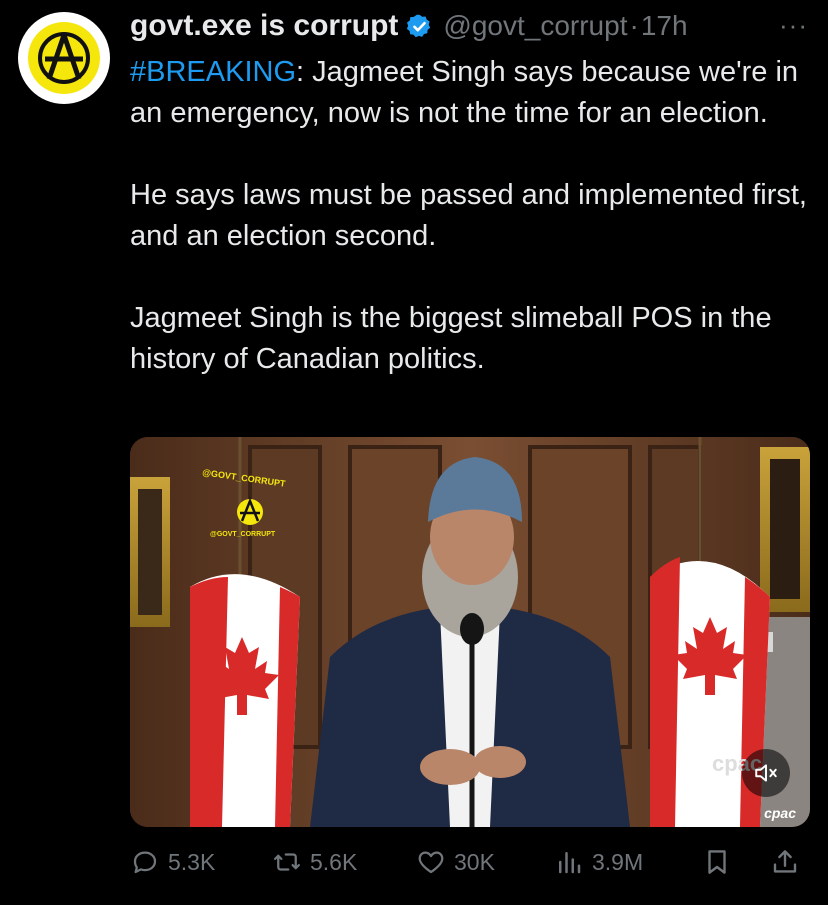  Describe the element at coordinates (785, 861) in the screenshot. I see `share-icon` at that location.